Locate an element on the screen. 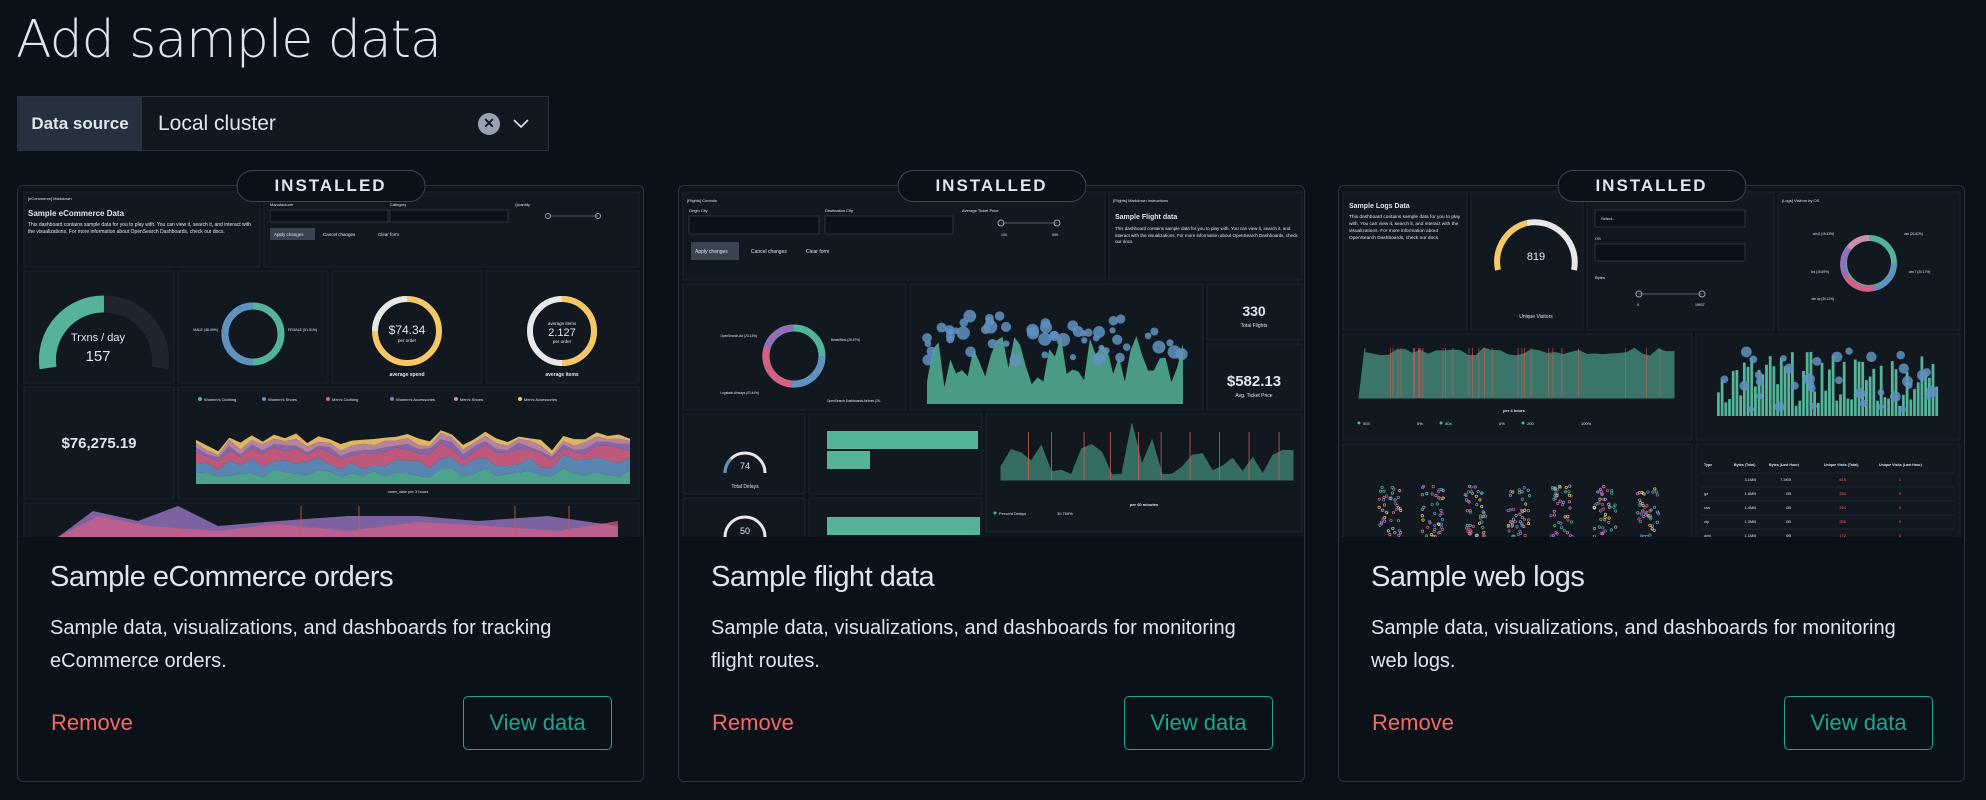 This screenshot has width=1986, height=800. os-label: win 7 (20.17%) is located at coordinates (1919, 272).